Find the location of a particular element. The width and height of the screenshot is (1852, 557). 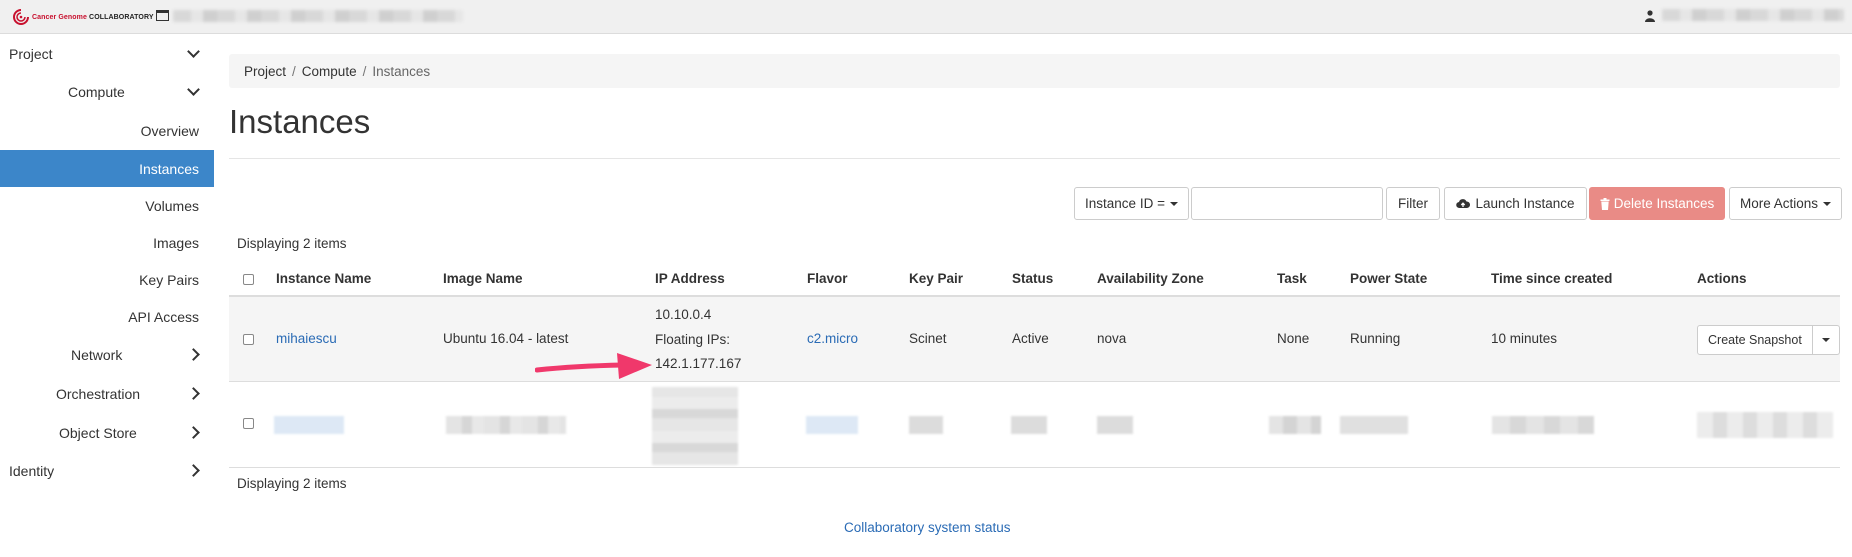

time-created-cell: 10 minutes is located at coordinates (1524, 338).